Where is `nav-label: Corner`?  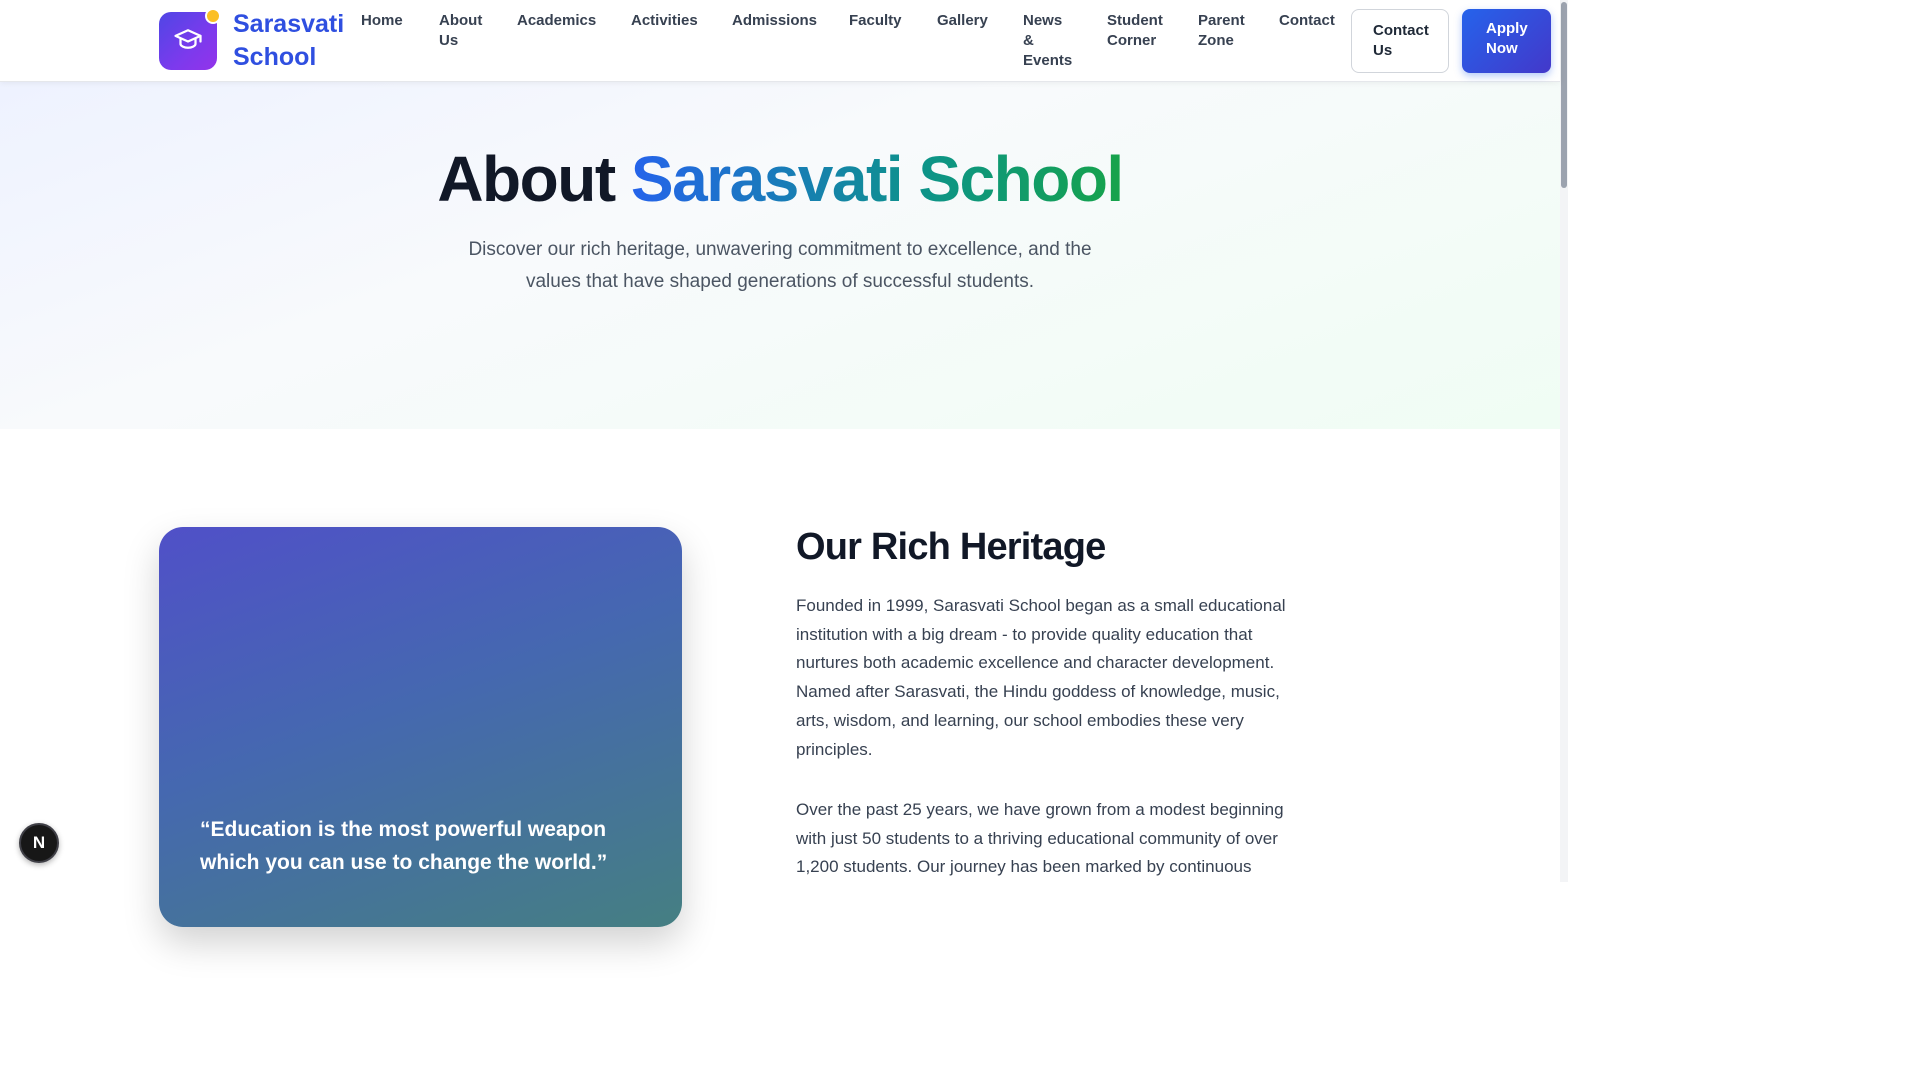 nav-label: Corner is located at coordinates (1132, 40).